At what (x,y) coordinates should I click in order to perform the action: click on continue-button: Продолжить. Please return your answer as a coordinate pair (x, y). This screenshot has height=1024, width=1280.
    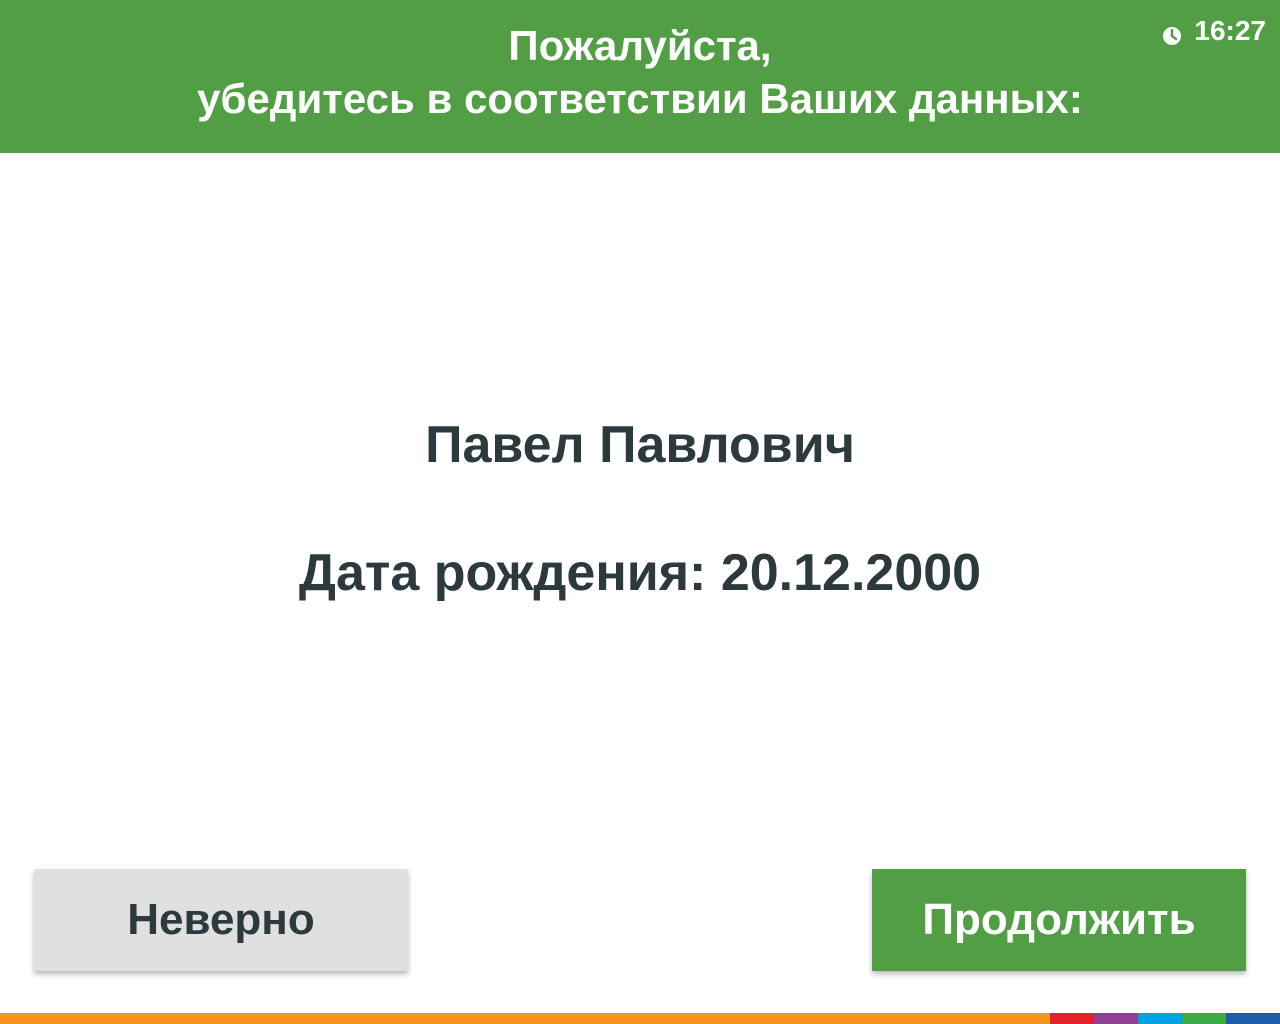
    Looking at the image, I should click on (1059, 920).